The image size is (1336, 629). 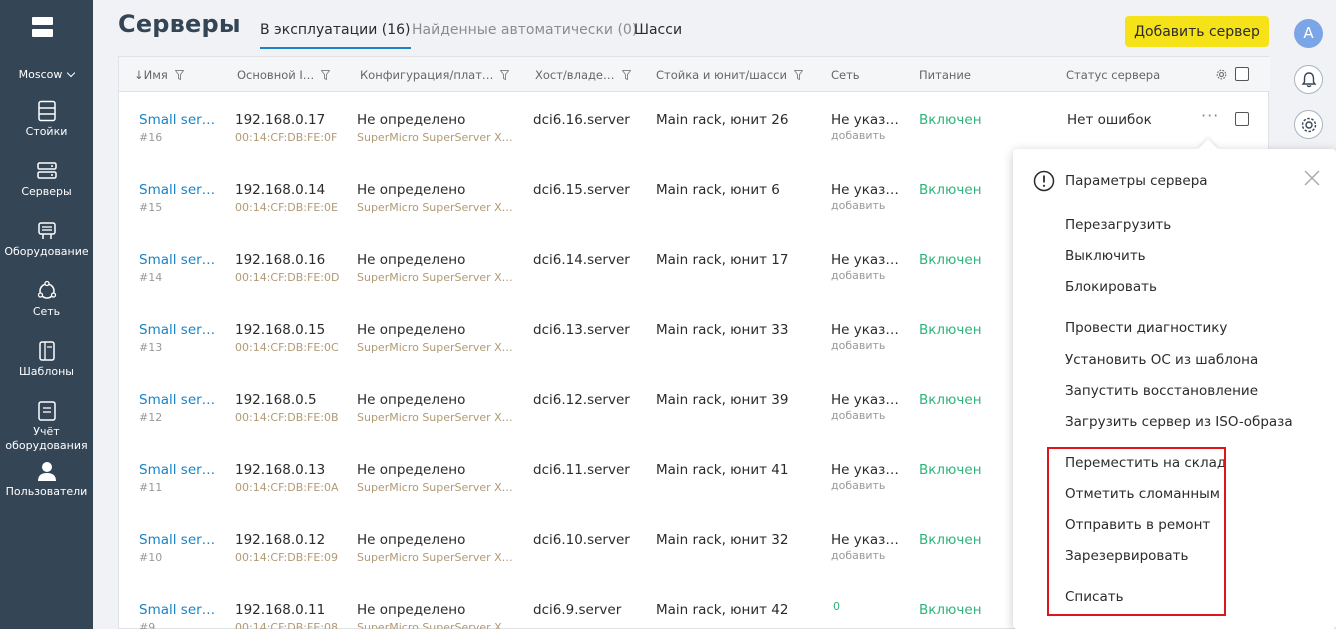 I want to click on menu-item-recovery: Запустить восстановление, so click(x=1161, y=391).